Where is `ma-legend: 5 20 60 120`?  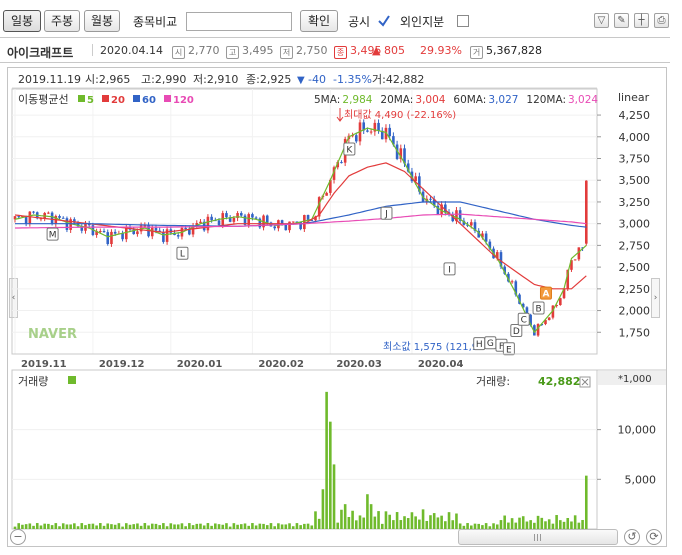 ma-legend: 5 20 60 120 is located at coordinates (136, 100).